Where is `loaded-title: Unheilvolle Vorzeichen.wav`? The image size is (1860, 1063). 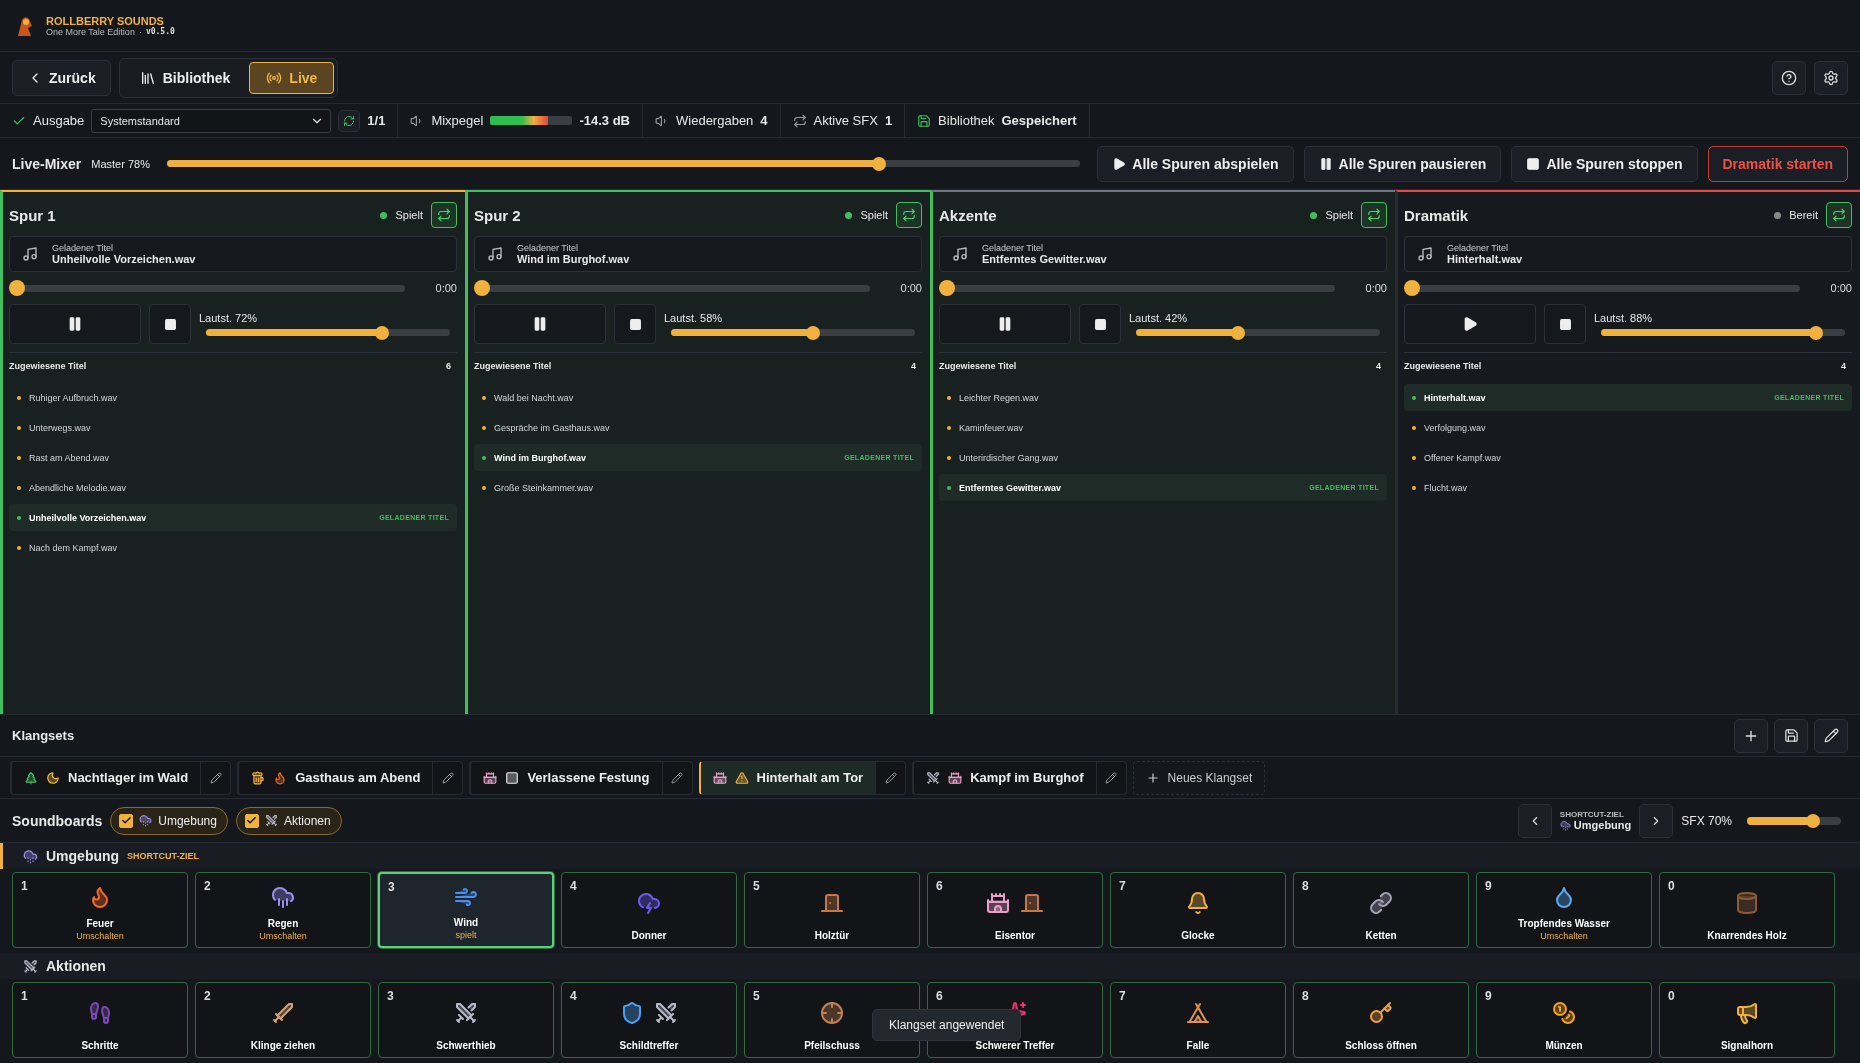 loaded-title: Unheilvolle Vorzeichen.wav is located at coordinates (124, 259).